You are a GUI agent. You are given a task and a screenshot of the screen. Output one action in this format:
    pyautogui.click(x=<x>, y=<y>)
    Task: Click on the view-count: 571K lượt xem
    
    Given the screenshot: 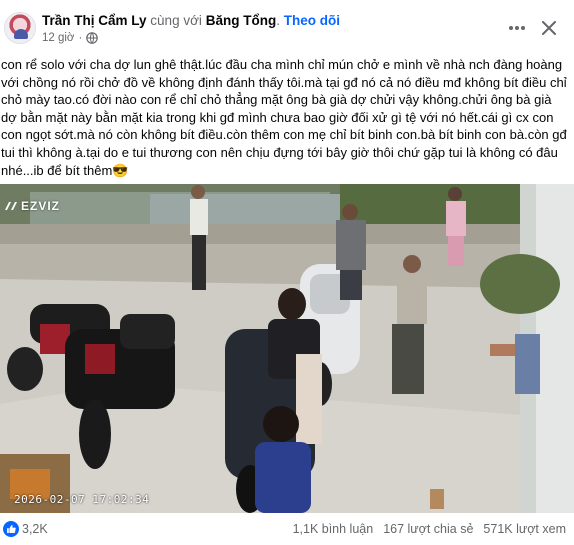 What is the action you would take?
    pyautogui.click(x=524, y=529)
    